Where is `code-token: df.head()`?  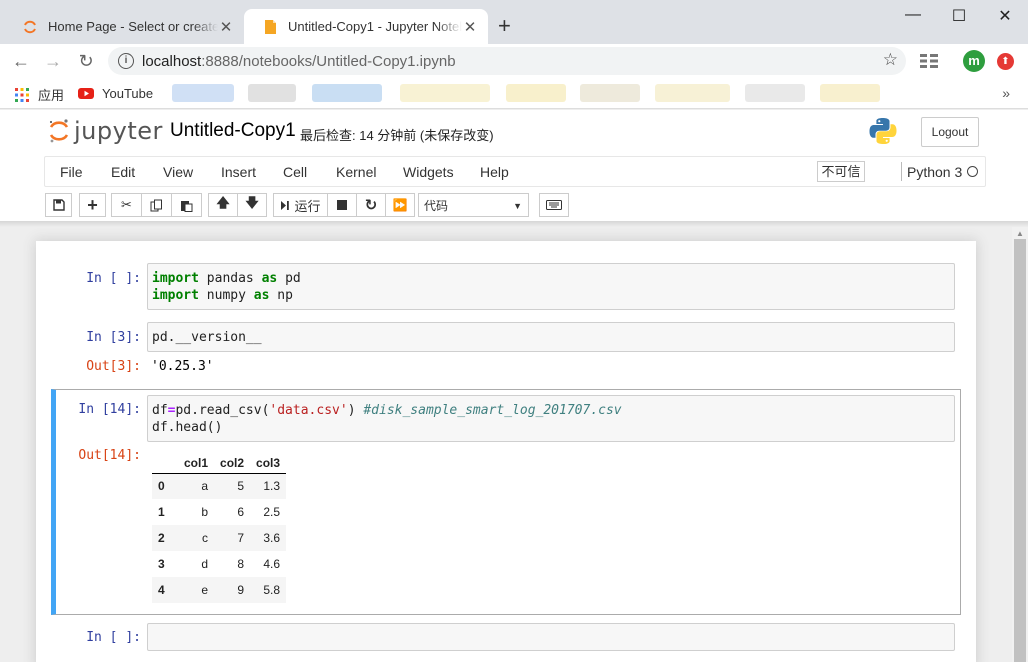
code-token: df.head() is located at coordinates (187, 427).